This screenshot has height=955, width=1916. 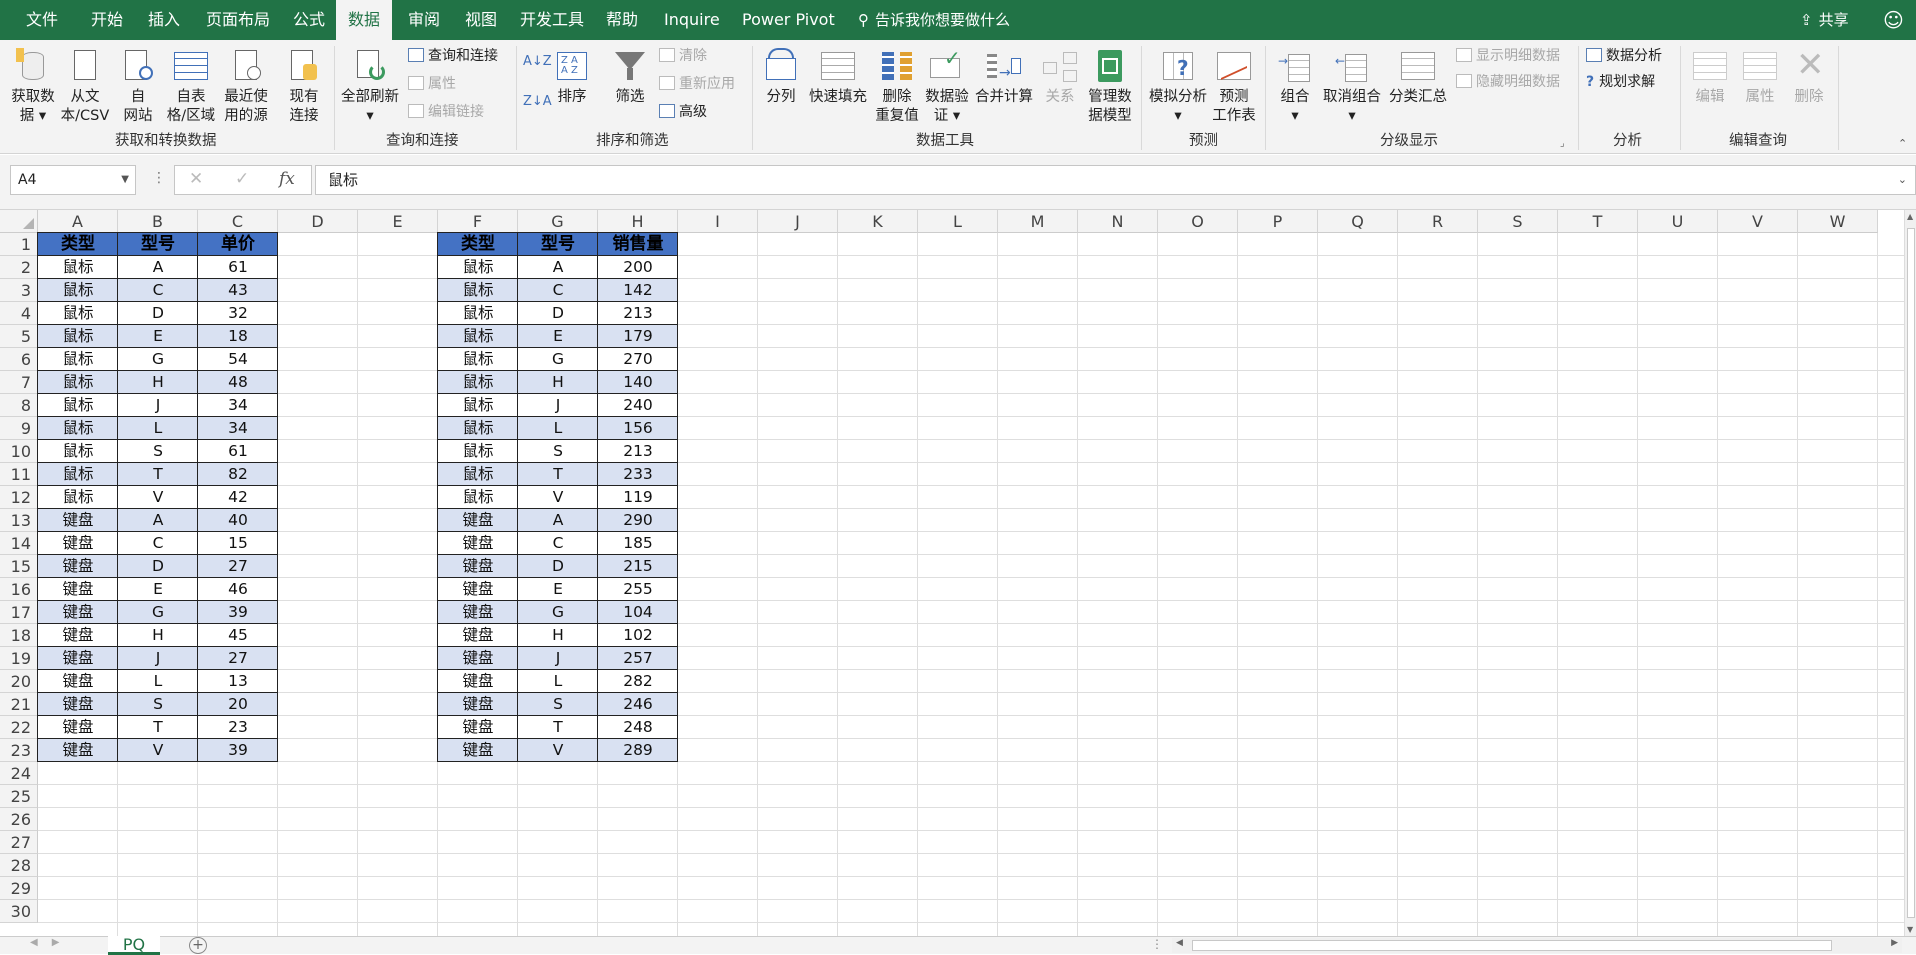 I want to click on what-if-analysis-button: ? 模拟分析 ▾, so click(x=1178, y=87).